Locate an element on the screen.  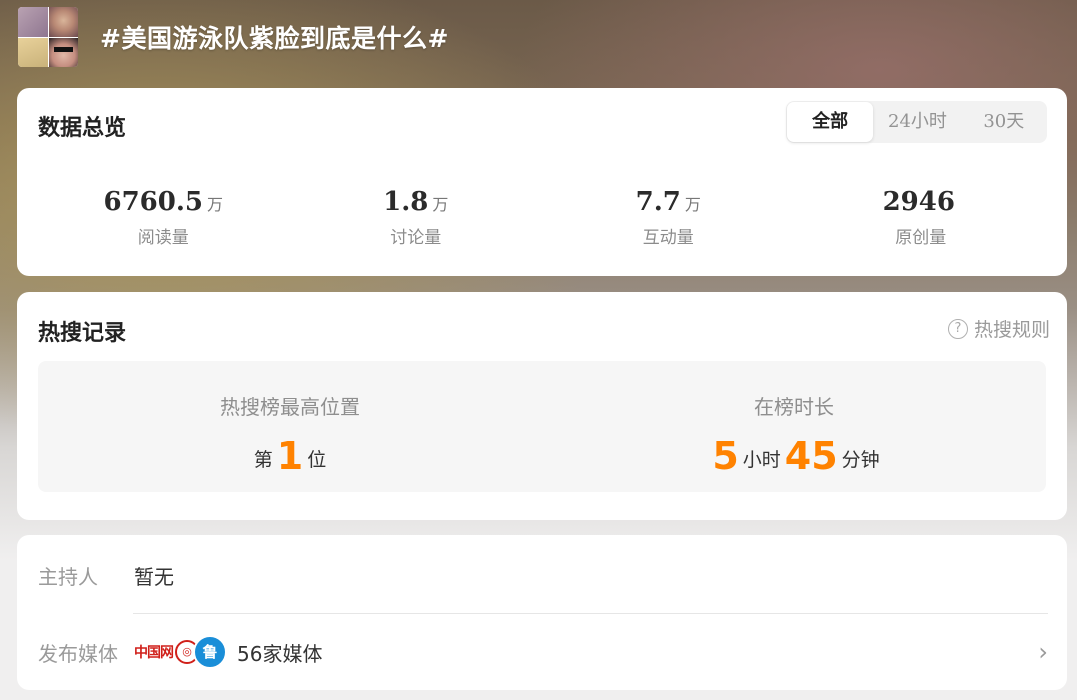
hot-search-rules-link: ? 热搜规则 is located at coordinates (998, 328).